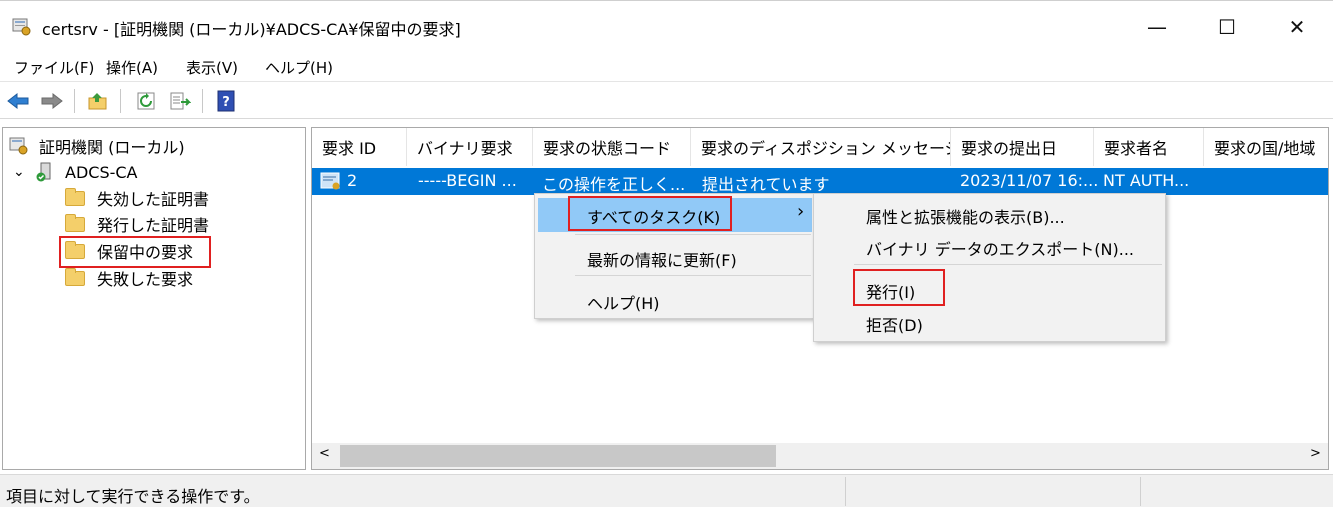 Image resolution: width=1333 pixels, height=507 pixels. I want to click on scrollbar-thumb, so click(558, 456).